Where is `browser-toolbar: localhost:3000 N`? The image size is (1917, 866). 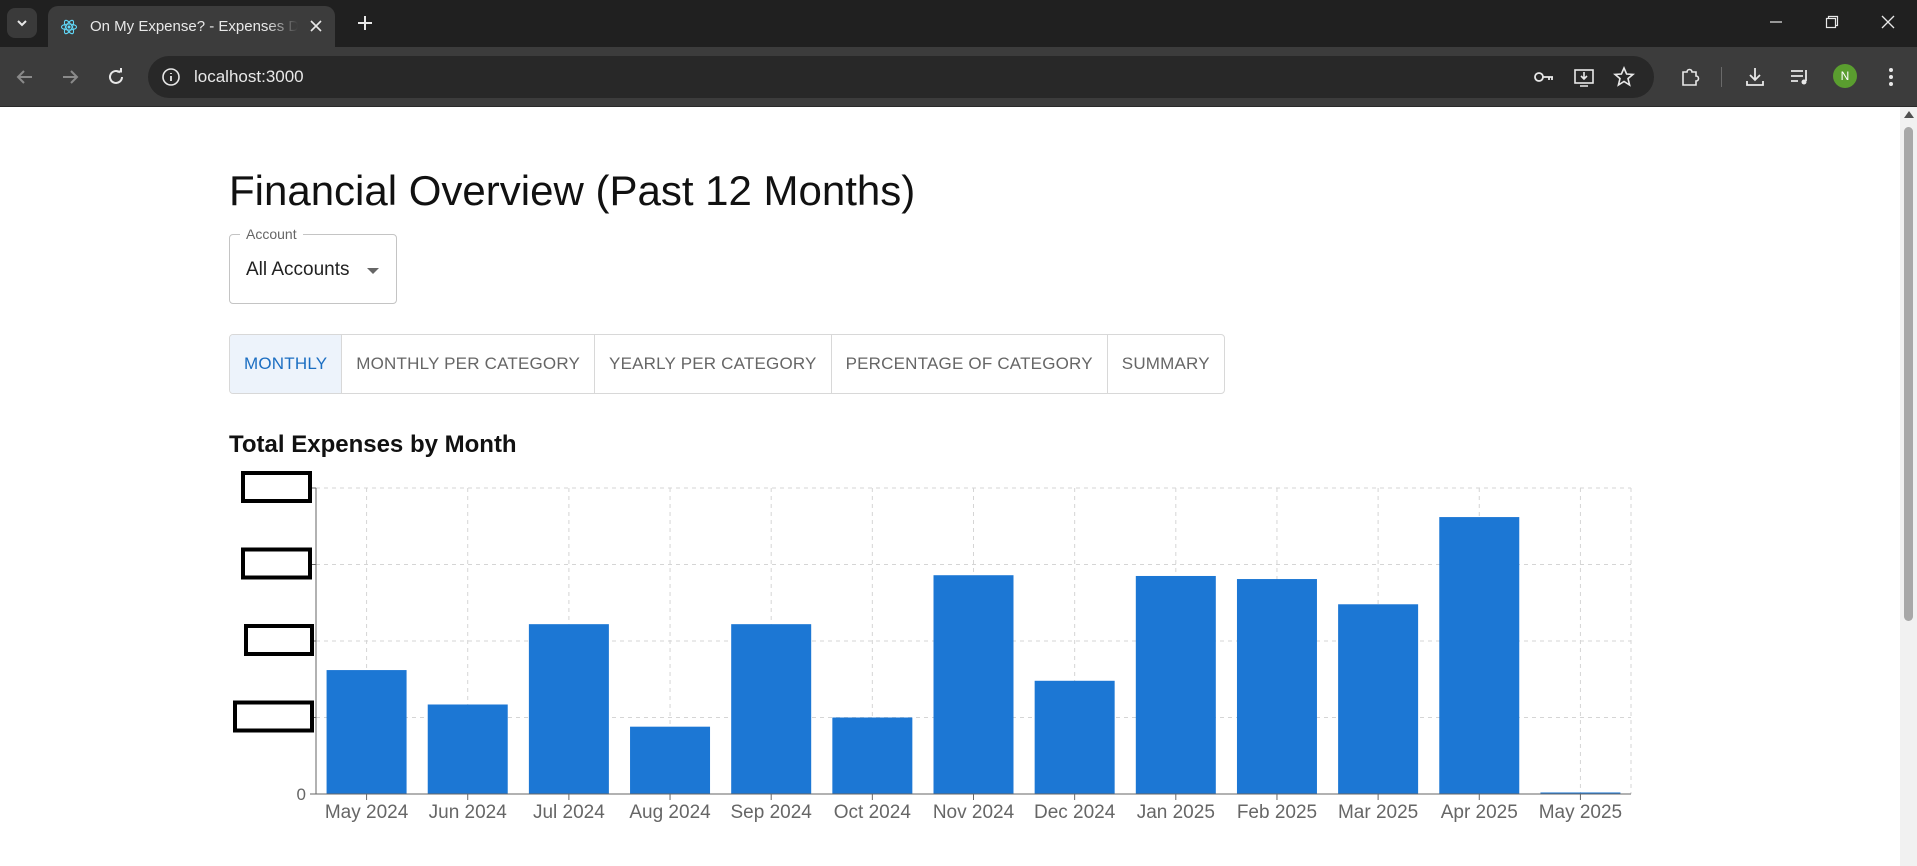 browser-toolbar: localhost:3000 N is located at coordinates (958, 77).